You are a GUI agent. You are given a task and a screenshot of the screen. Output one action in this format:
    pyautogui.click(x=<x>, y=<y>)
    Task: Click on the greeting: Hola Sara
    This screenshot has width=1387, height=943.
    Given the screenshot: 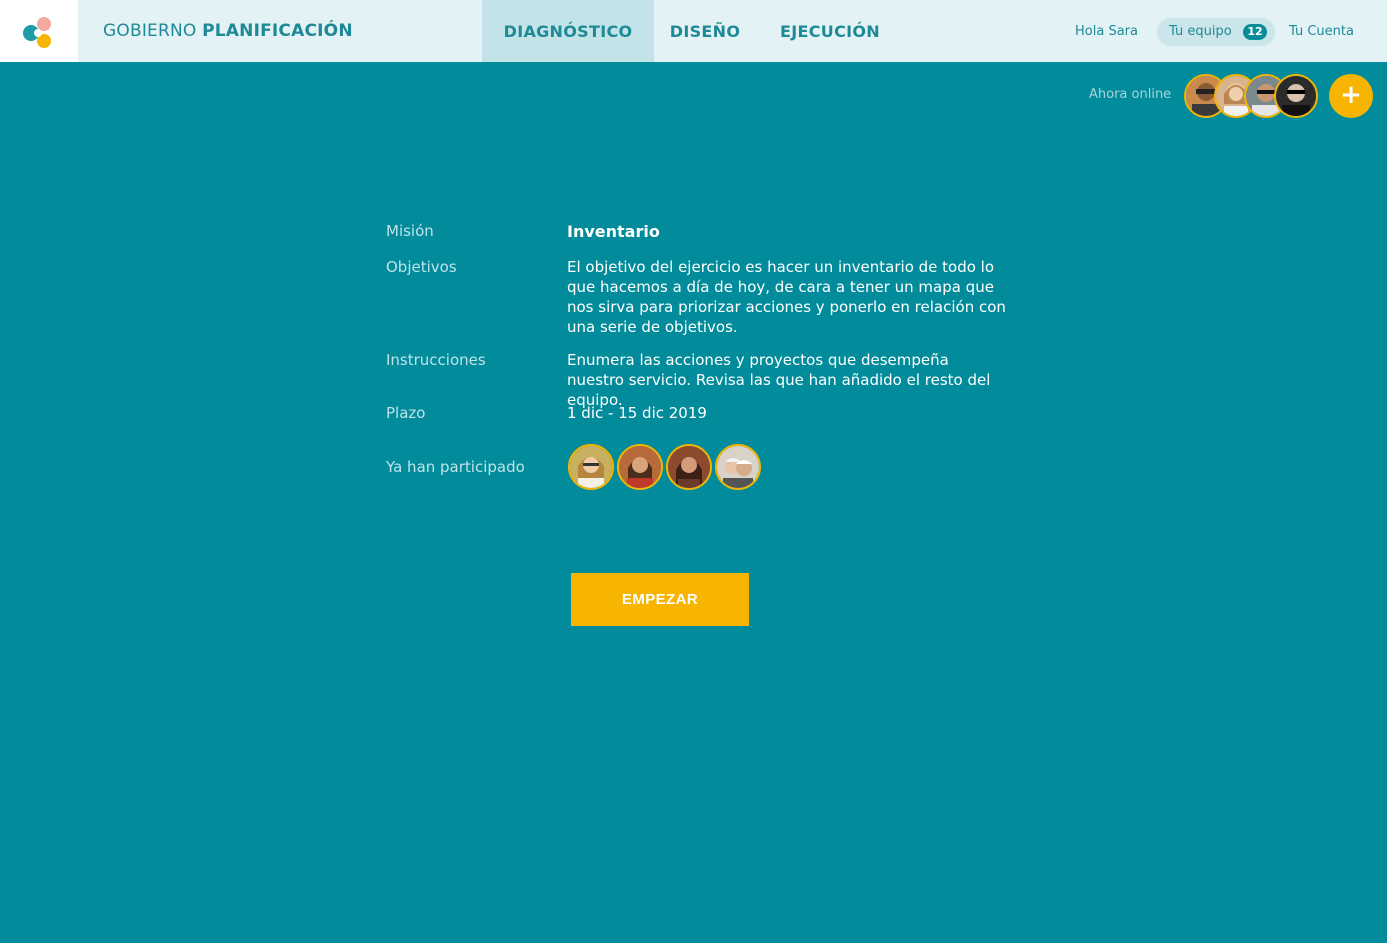 What is the action you would take?
    pyautogui.click(x=1106, y=31)
    